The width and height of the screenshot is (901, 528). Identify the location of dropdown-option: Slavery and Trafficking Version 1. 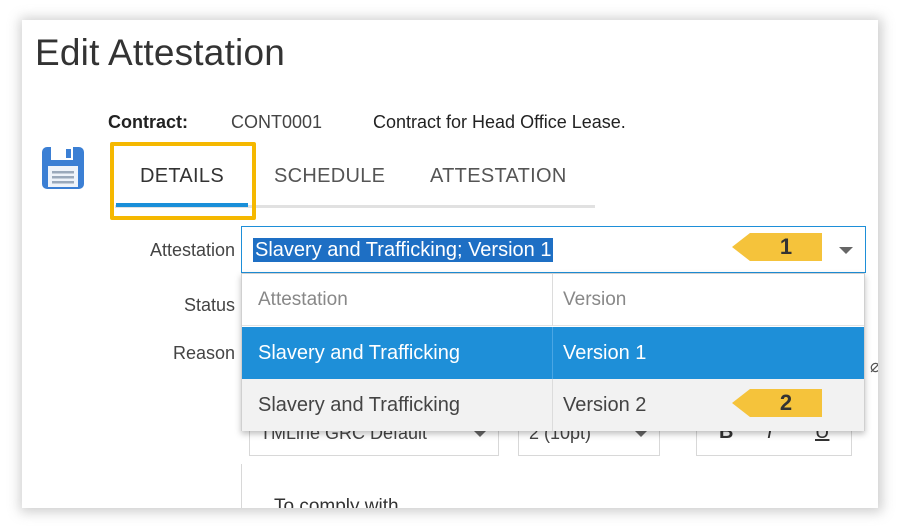
(553, 353).